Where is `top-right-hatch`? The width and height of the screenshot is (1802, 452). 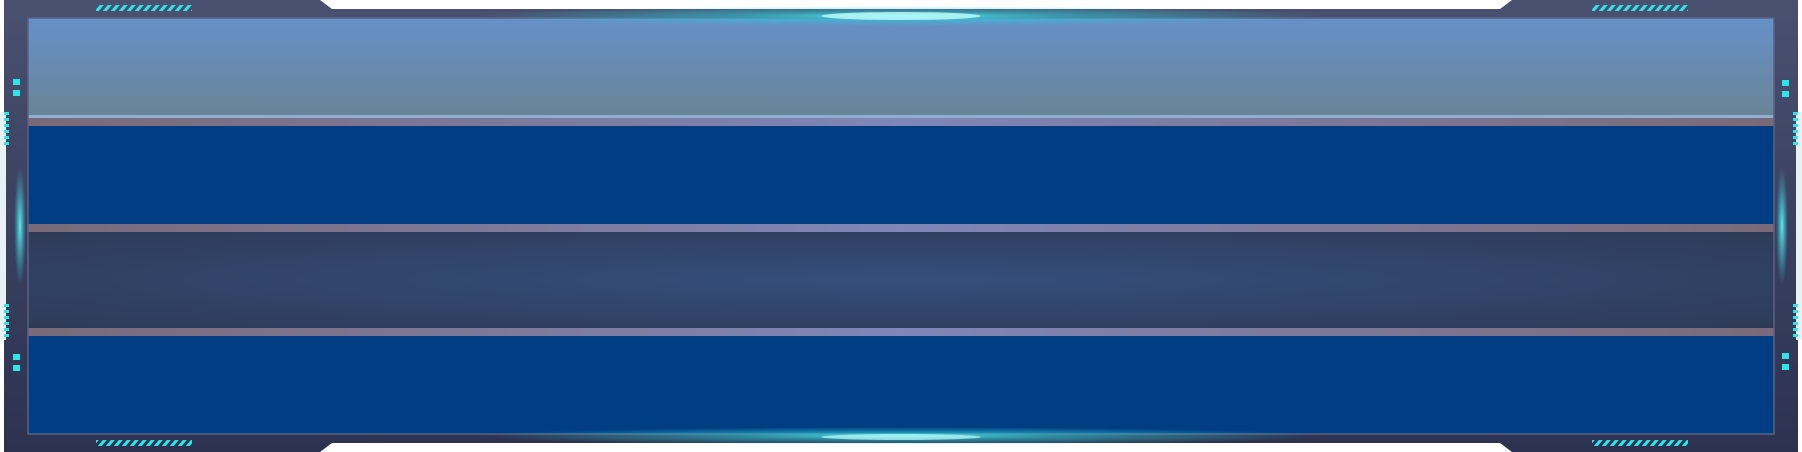 top-right-hatch is located at coordinates (1640, 8).